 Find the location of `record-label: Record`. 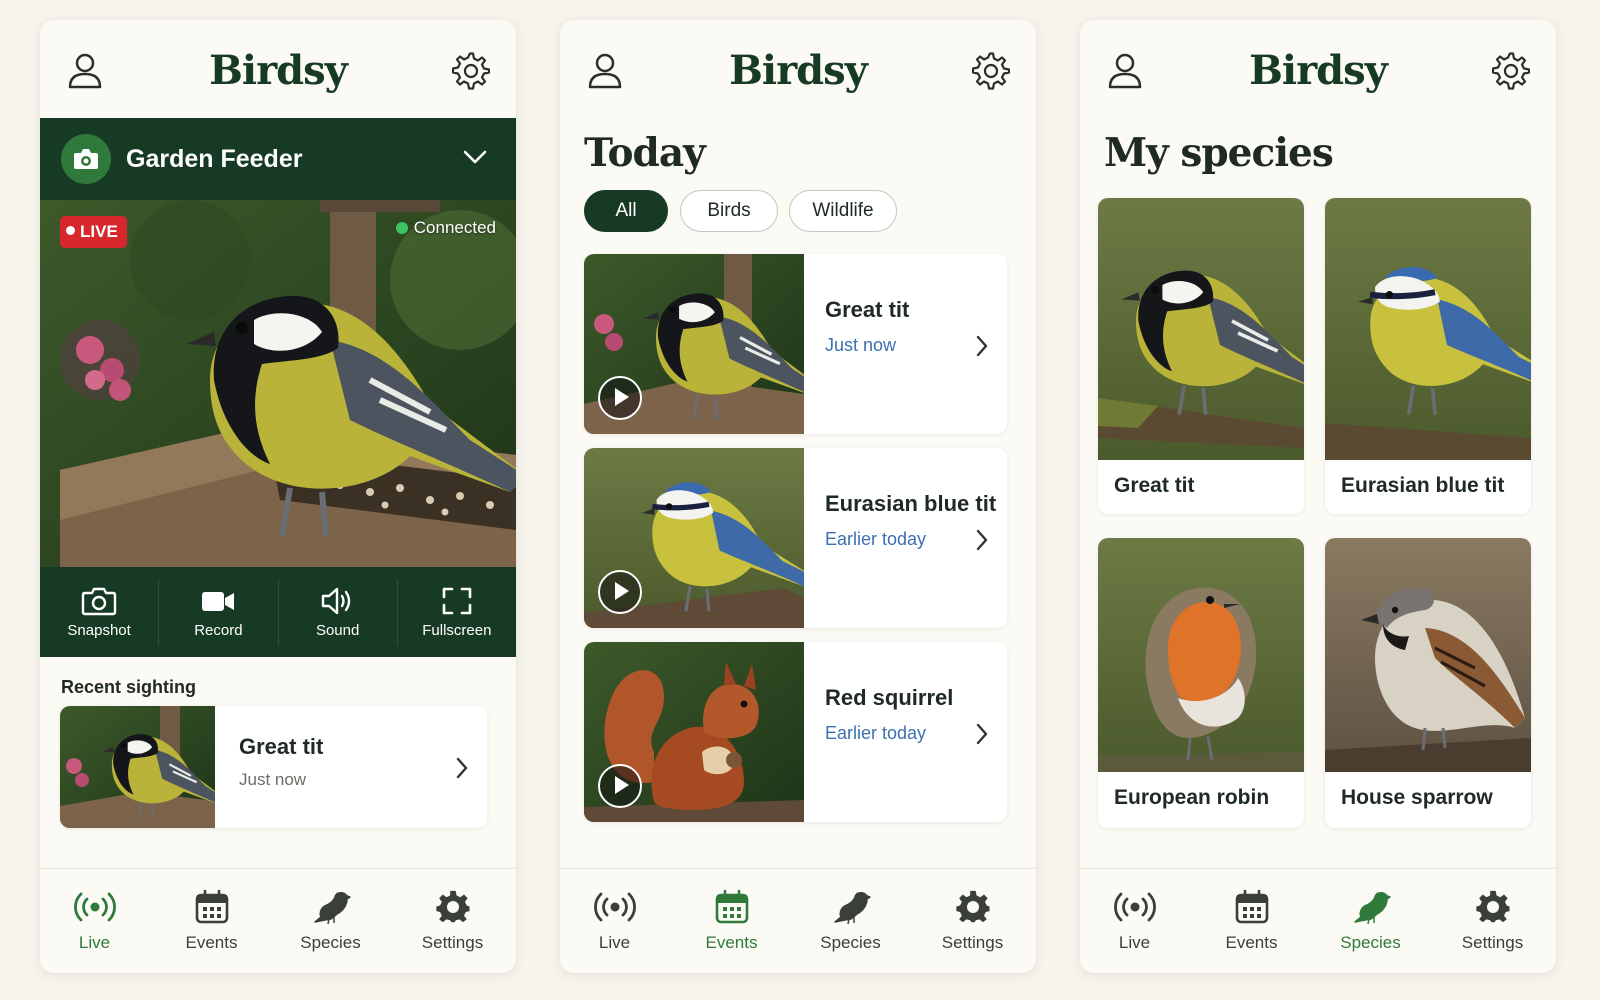

record-label: Record is located at coordinates (218, 630).